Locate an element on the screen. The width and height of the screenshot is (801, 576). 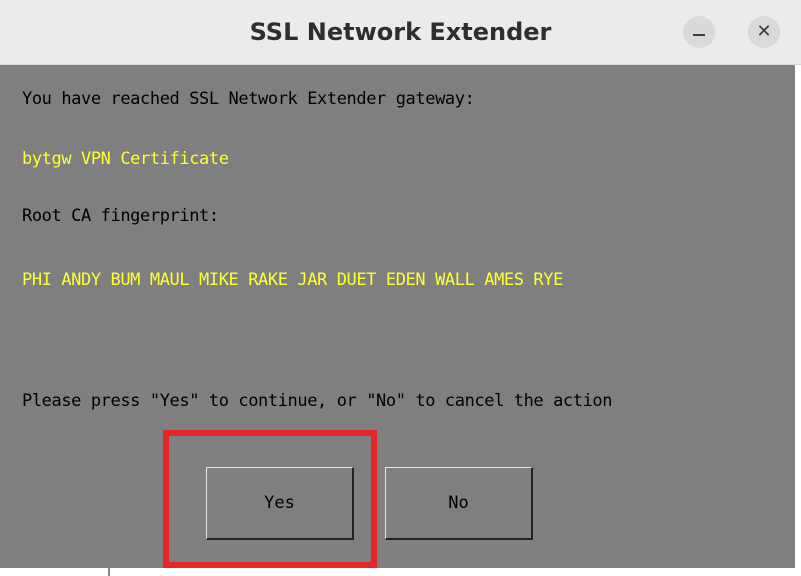
fingerprint-label: Root CA fingerprint: is located at coordinates (120, 216).